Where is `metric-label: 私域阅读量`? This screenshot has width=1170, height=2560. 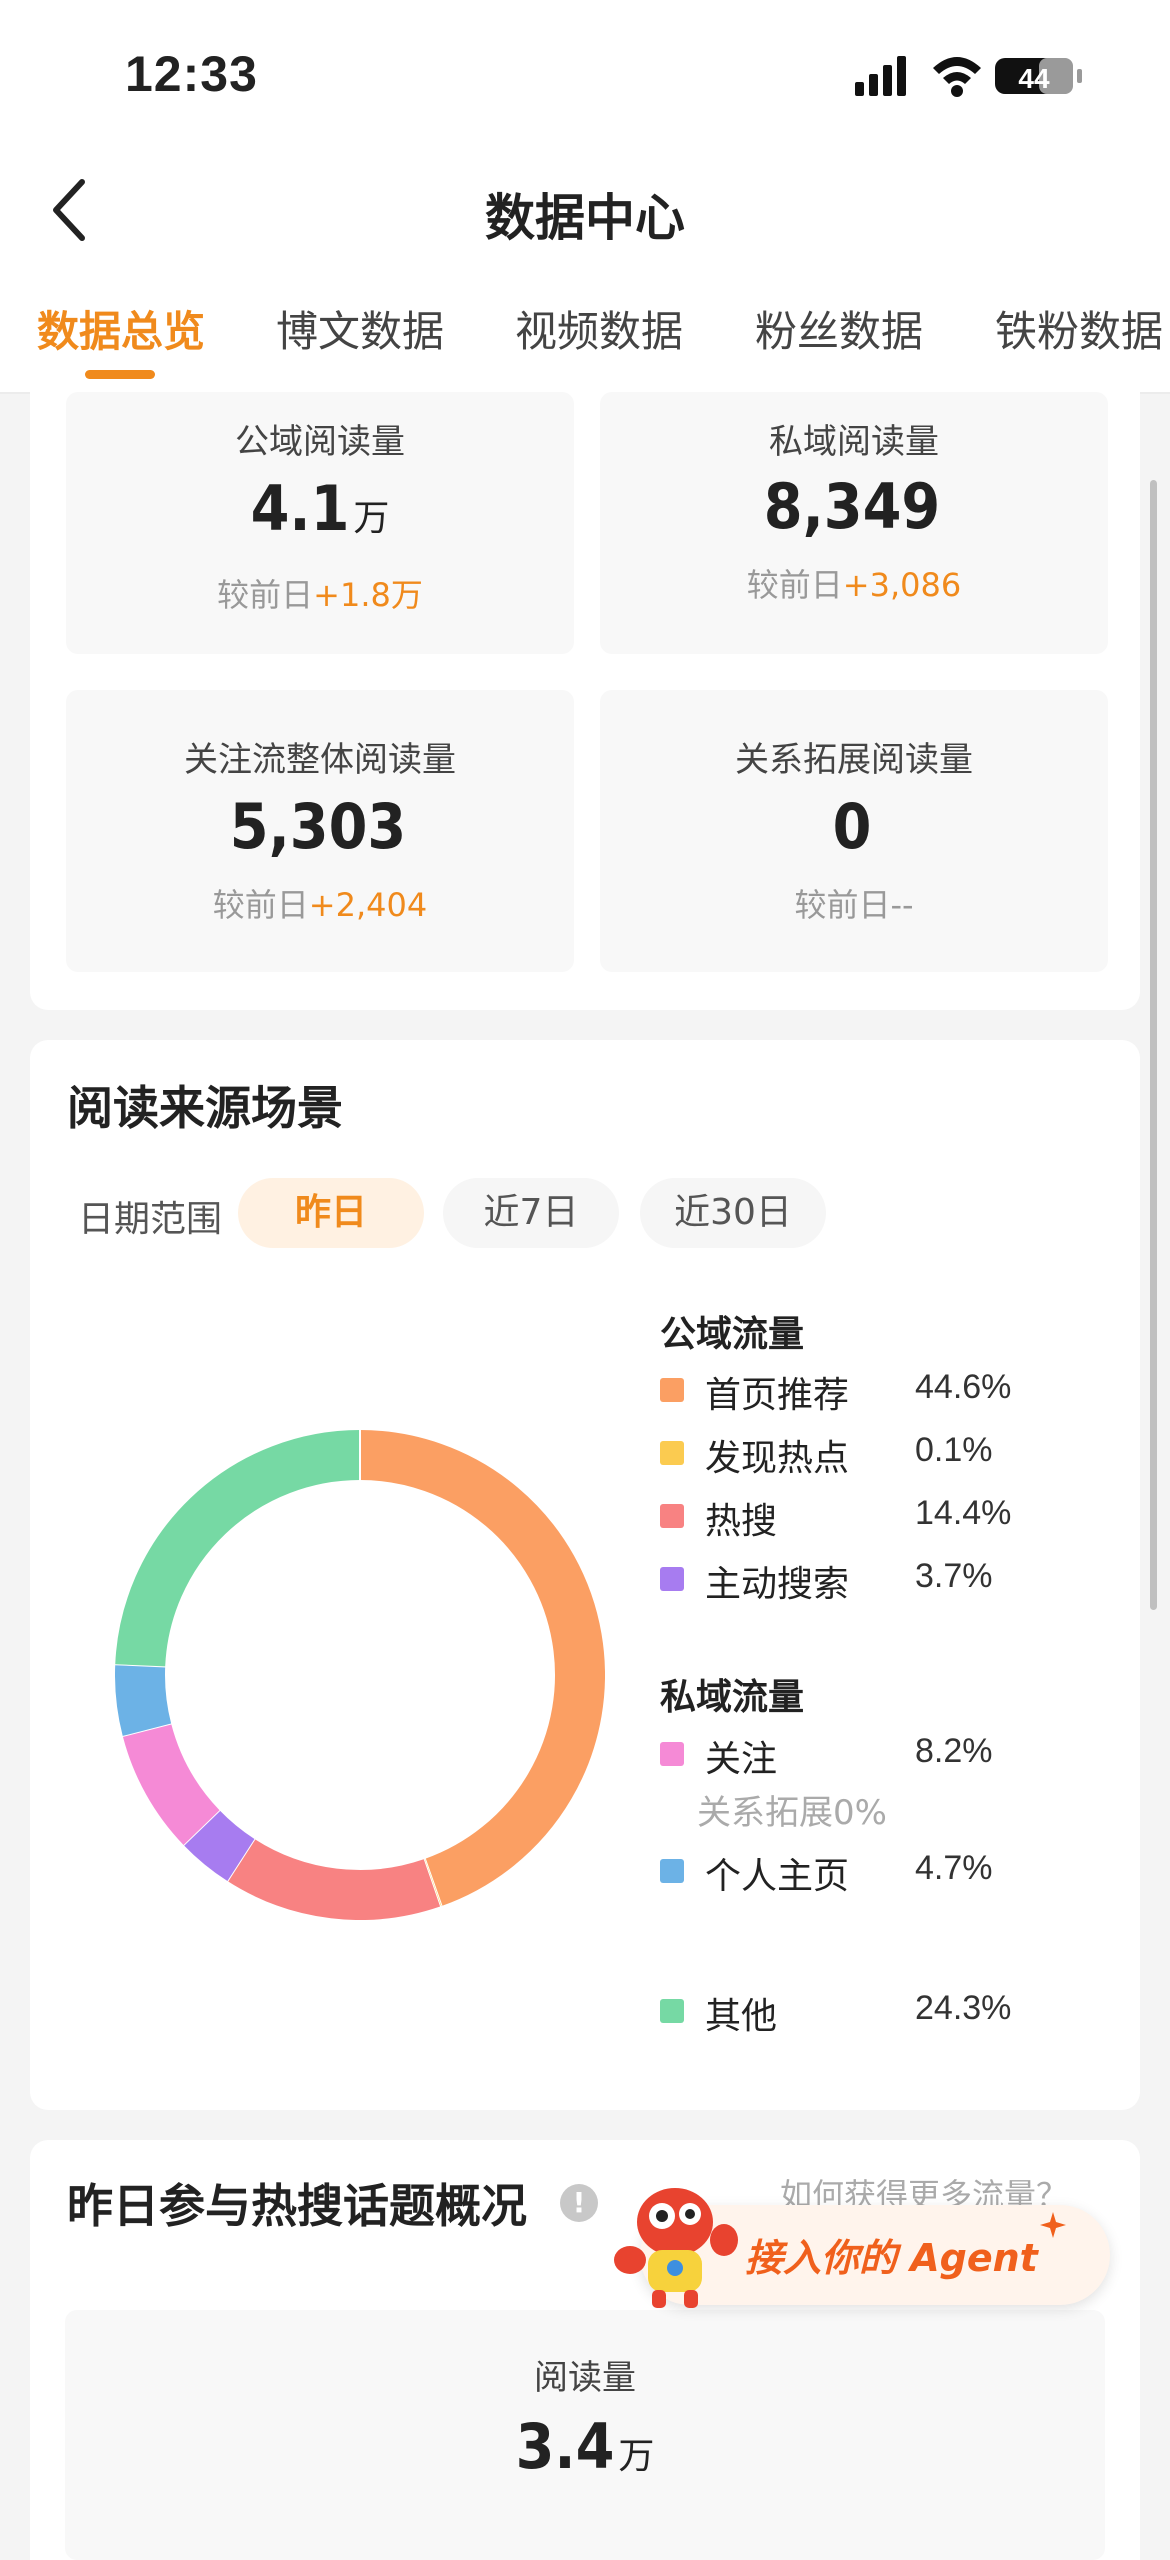
metric-label: 私域阅读量 is located at coordinates (854, 438).